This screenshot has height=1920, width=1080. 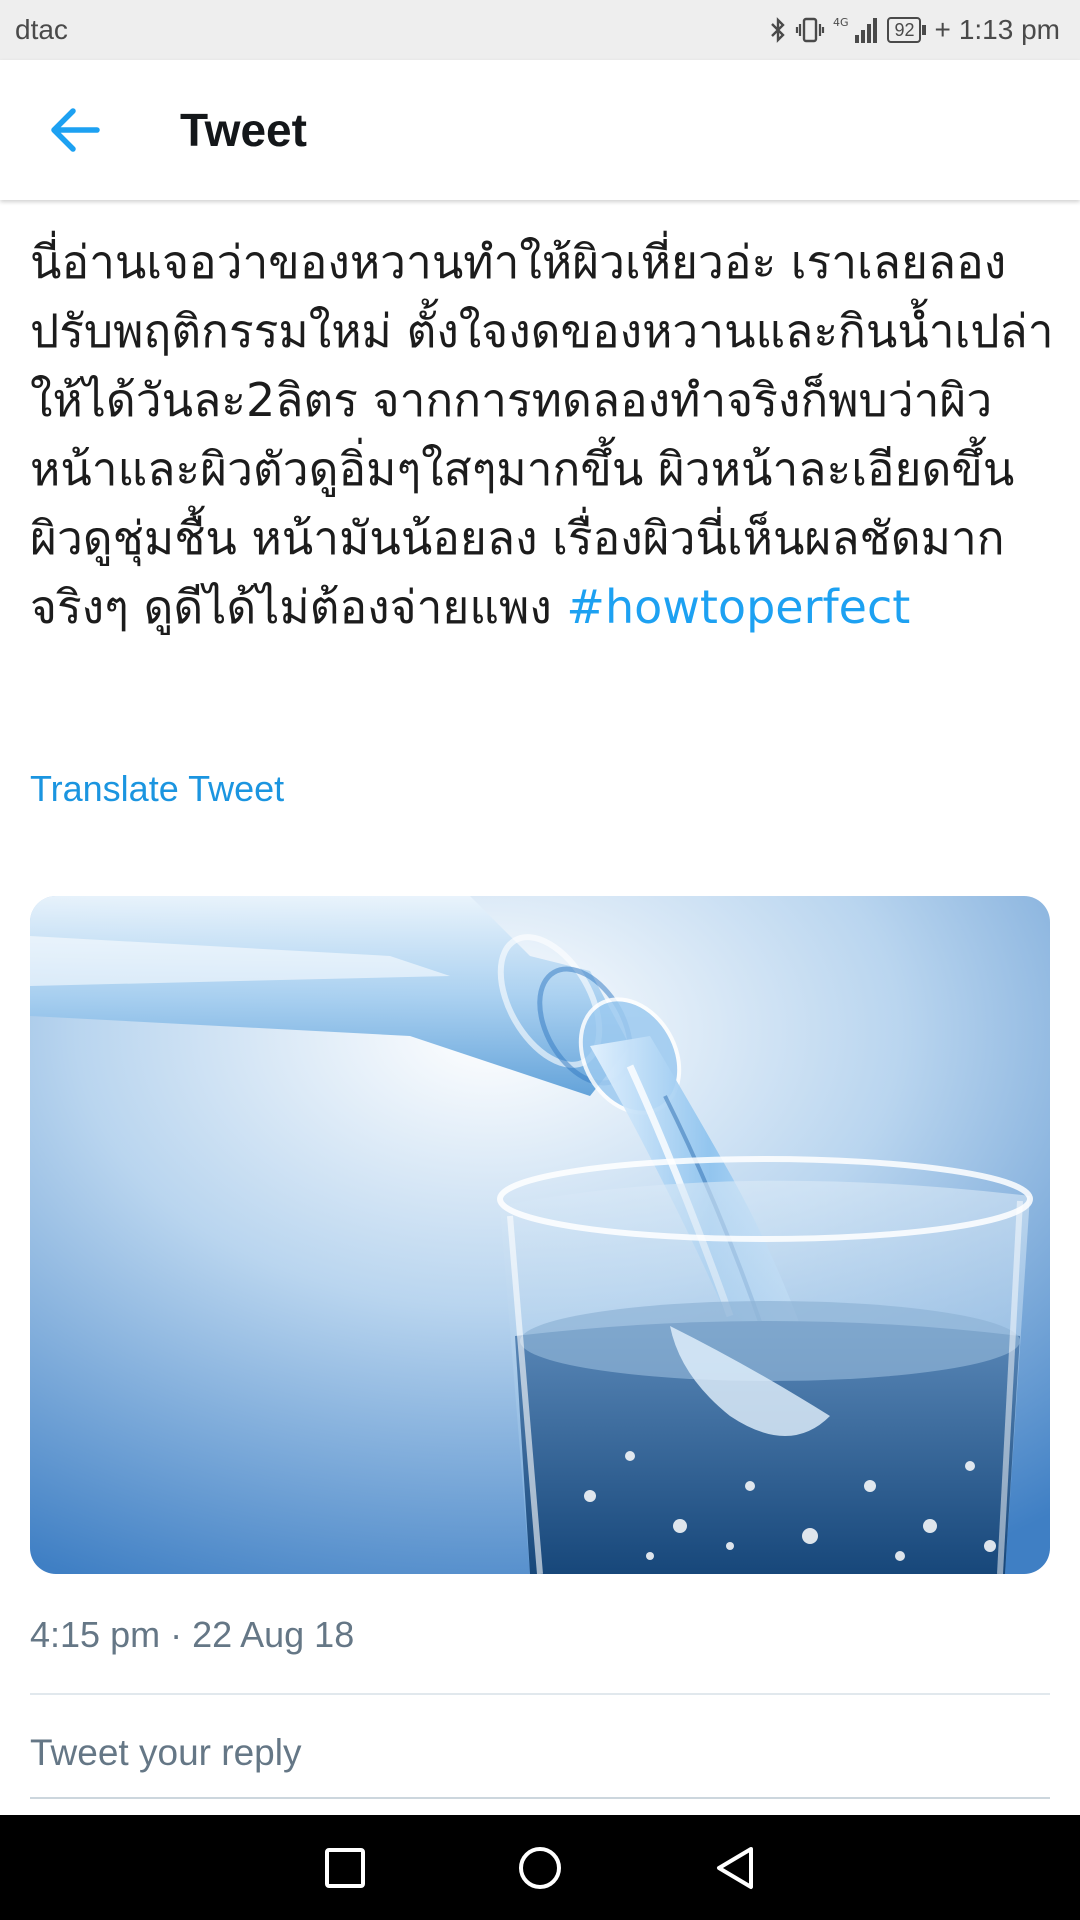 I want to click on back-triangle-icon, so click(x=735, y=1867).